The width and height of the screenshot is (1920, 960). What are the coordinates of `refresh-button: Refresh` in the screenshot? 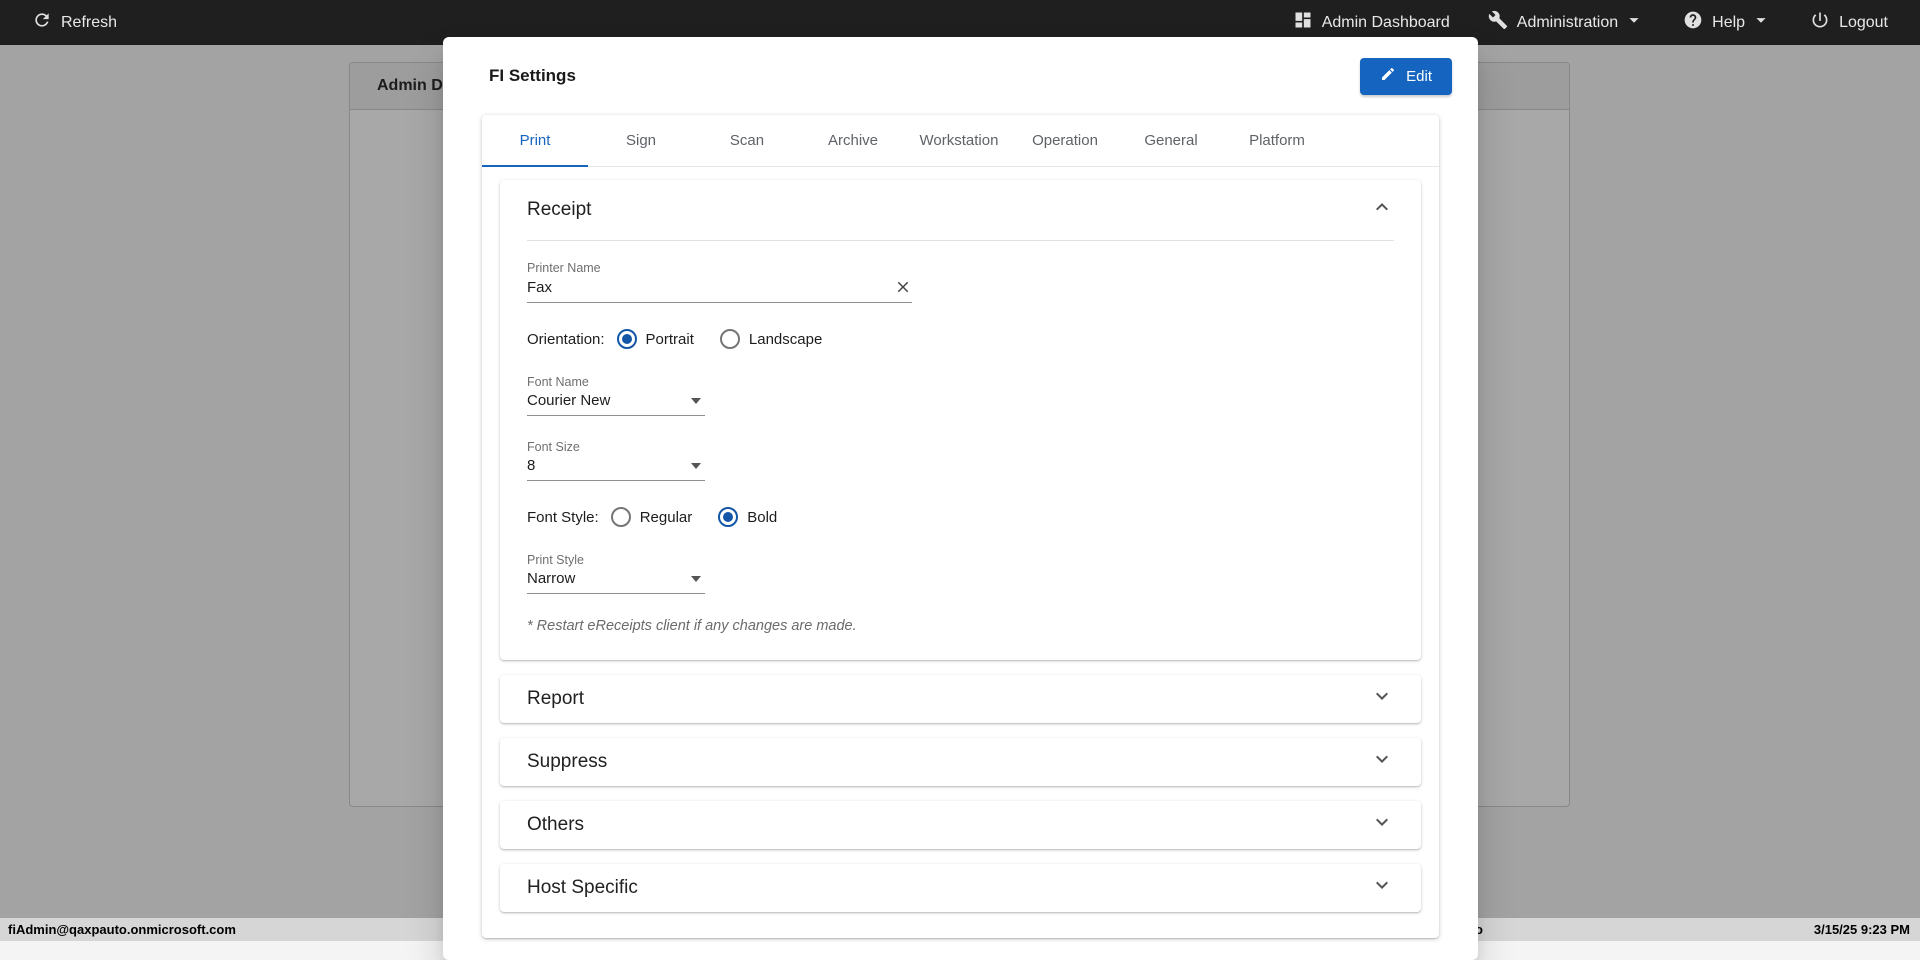 It's located at (74, 22).